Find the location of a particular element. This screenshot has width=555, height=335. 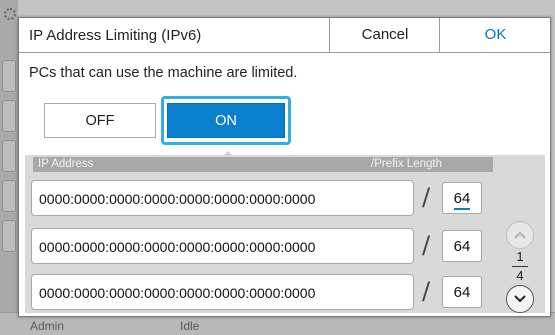

settings-gear-icon is located at coordinates (10, 14).